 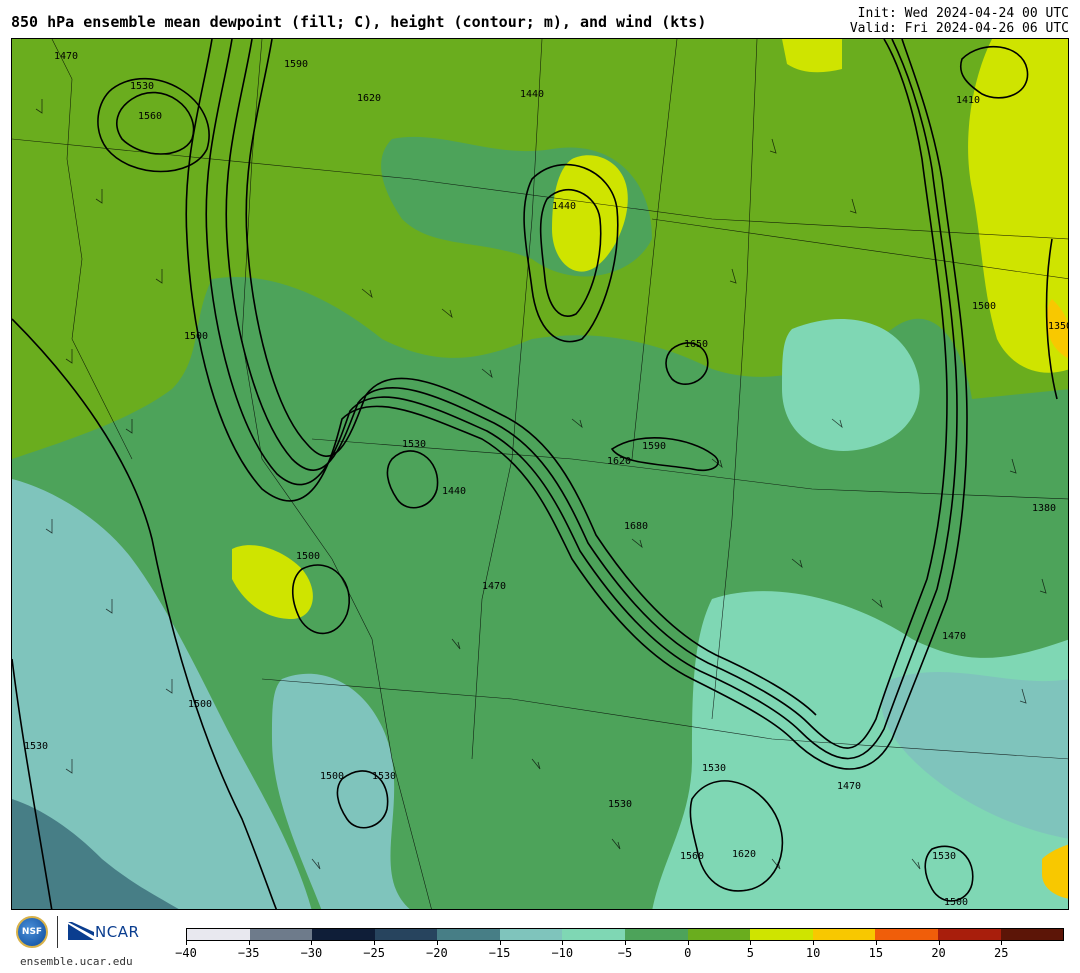 What do you see at coordinates (374, 953) in the screenshot?
I see `colorbar-tick-label: −25` at bounding box center [374, 953].